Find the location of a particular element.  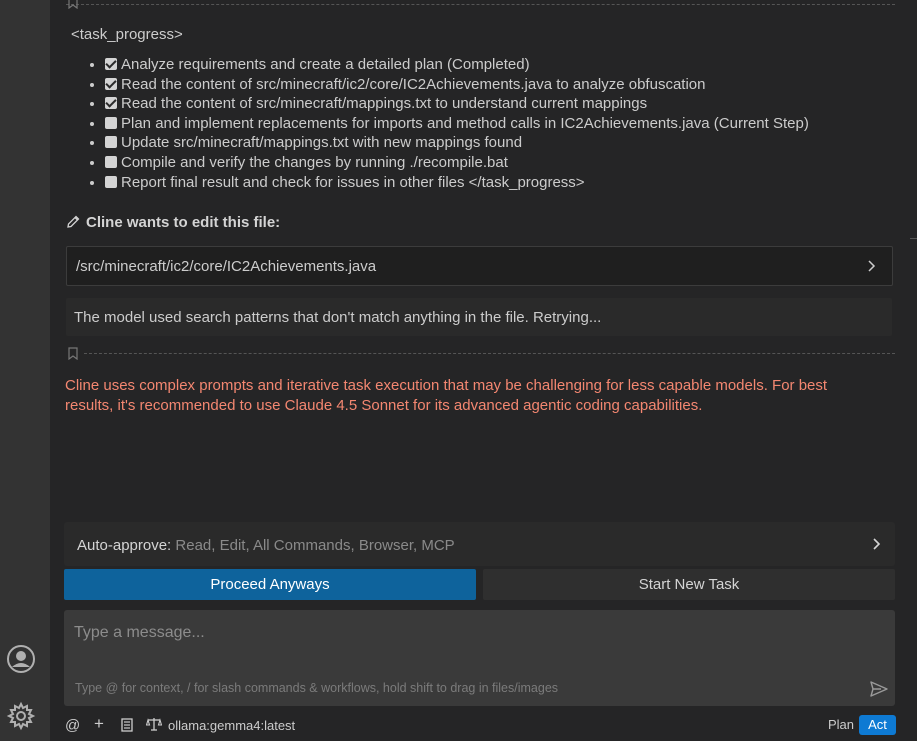

edit-request-title: Cline wants to edit this file: is located at coordinates (173, 222).